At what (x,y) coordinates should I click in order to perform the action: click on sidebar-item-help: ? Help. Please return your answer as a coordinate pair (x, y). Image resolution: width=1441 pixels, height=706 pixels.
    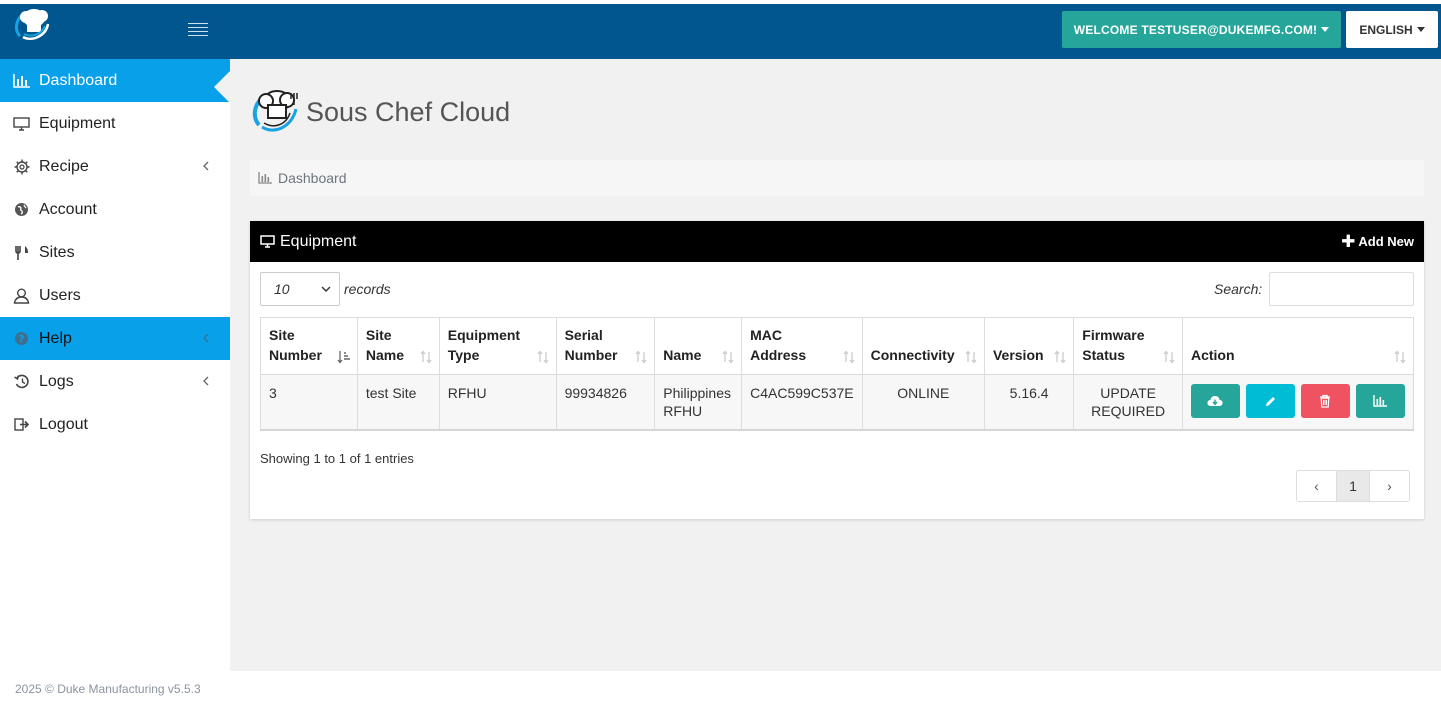
    Looking at the image, I should click on (115, 338).